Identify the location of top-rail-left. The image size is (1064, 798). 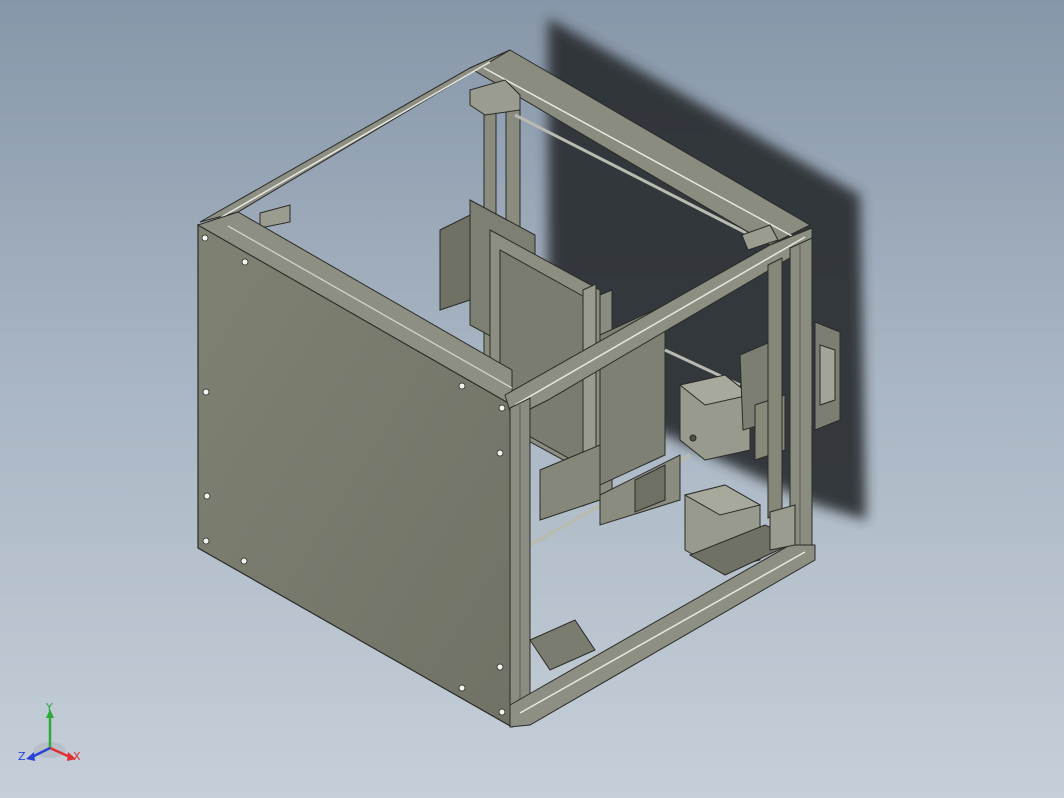
(355, 136).